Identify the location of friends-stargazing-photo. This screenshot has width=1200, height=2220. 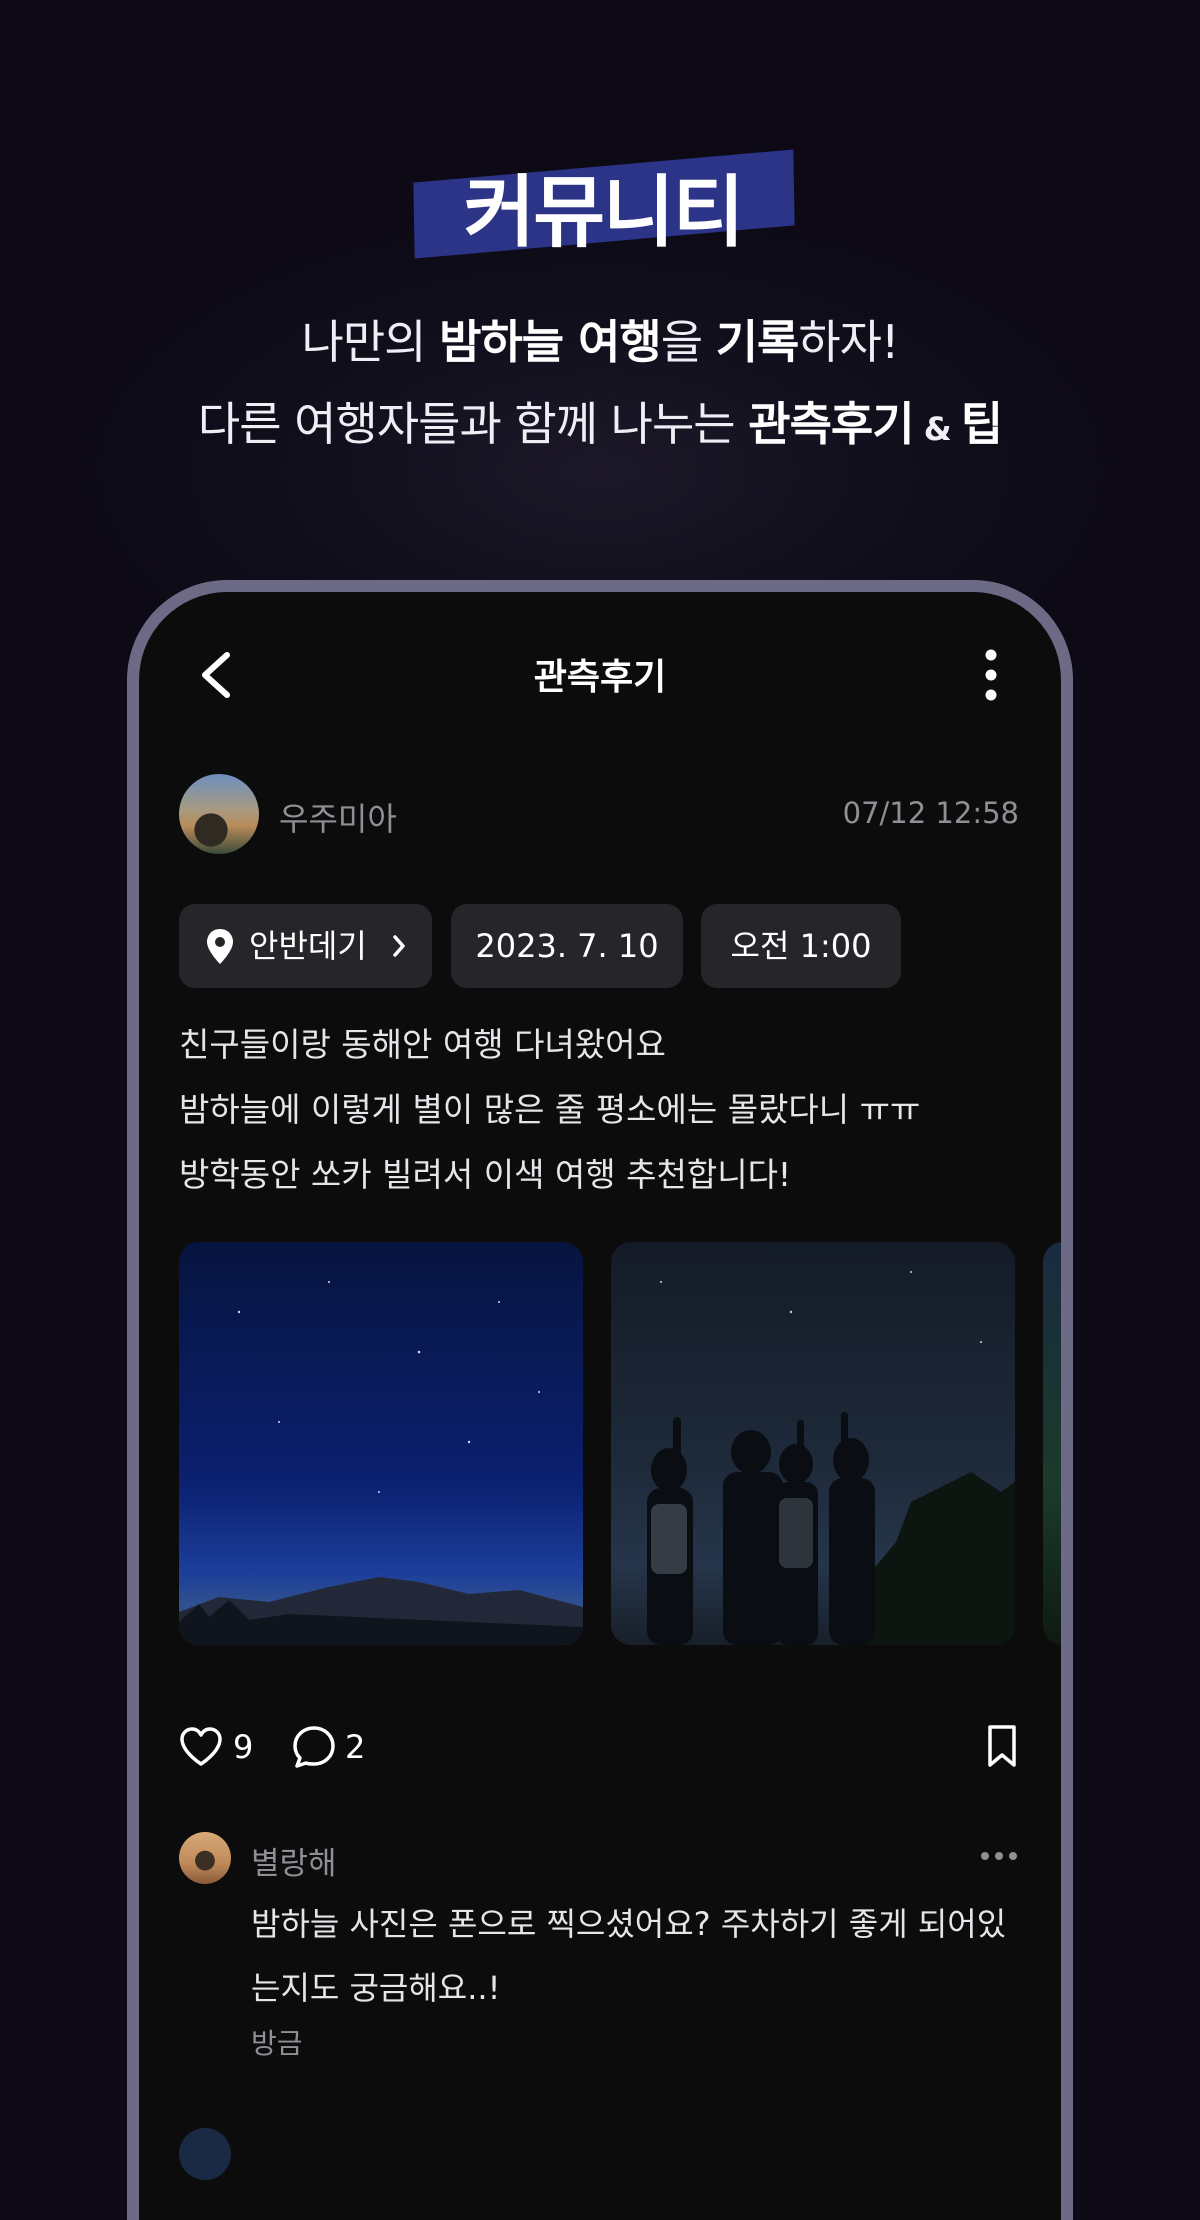
(813, 1443).